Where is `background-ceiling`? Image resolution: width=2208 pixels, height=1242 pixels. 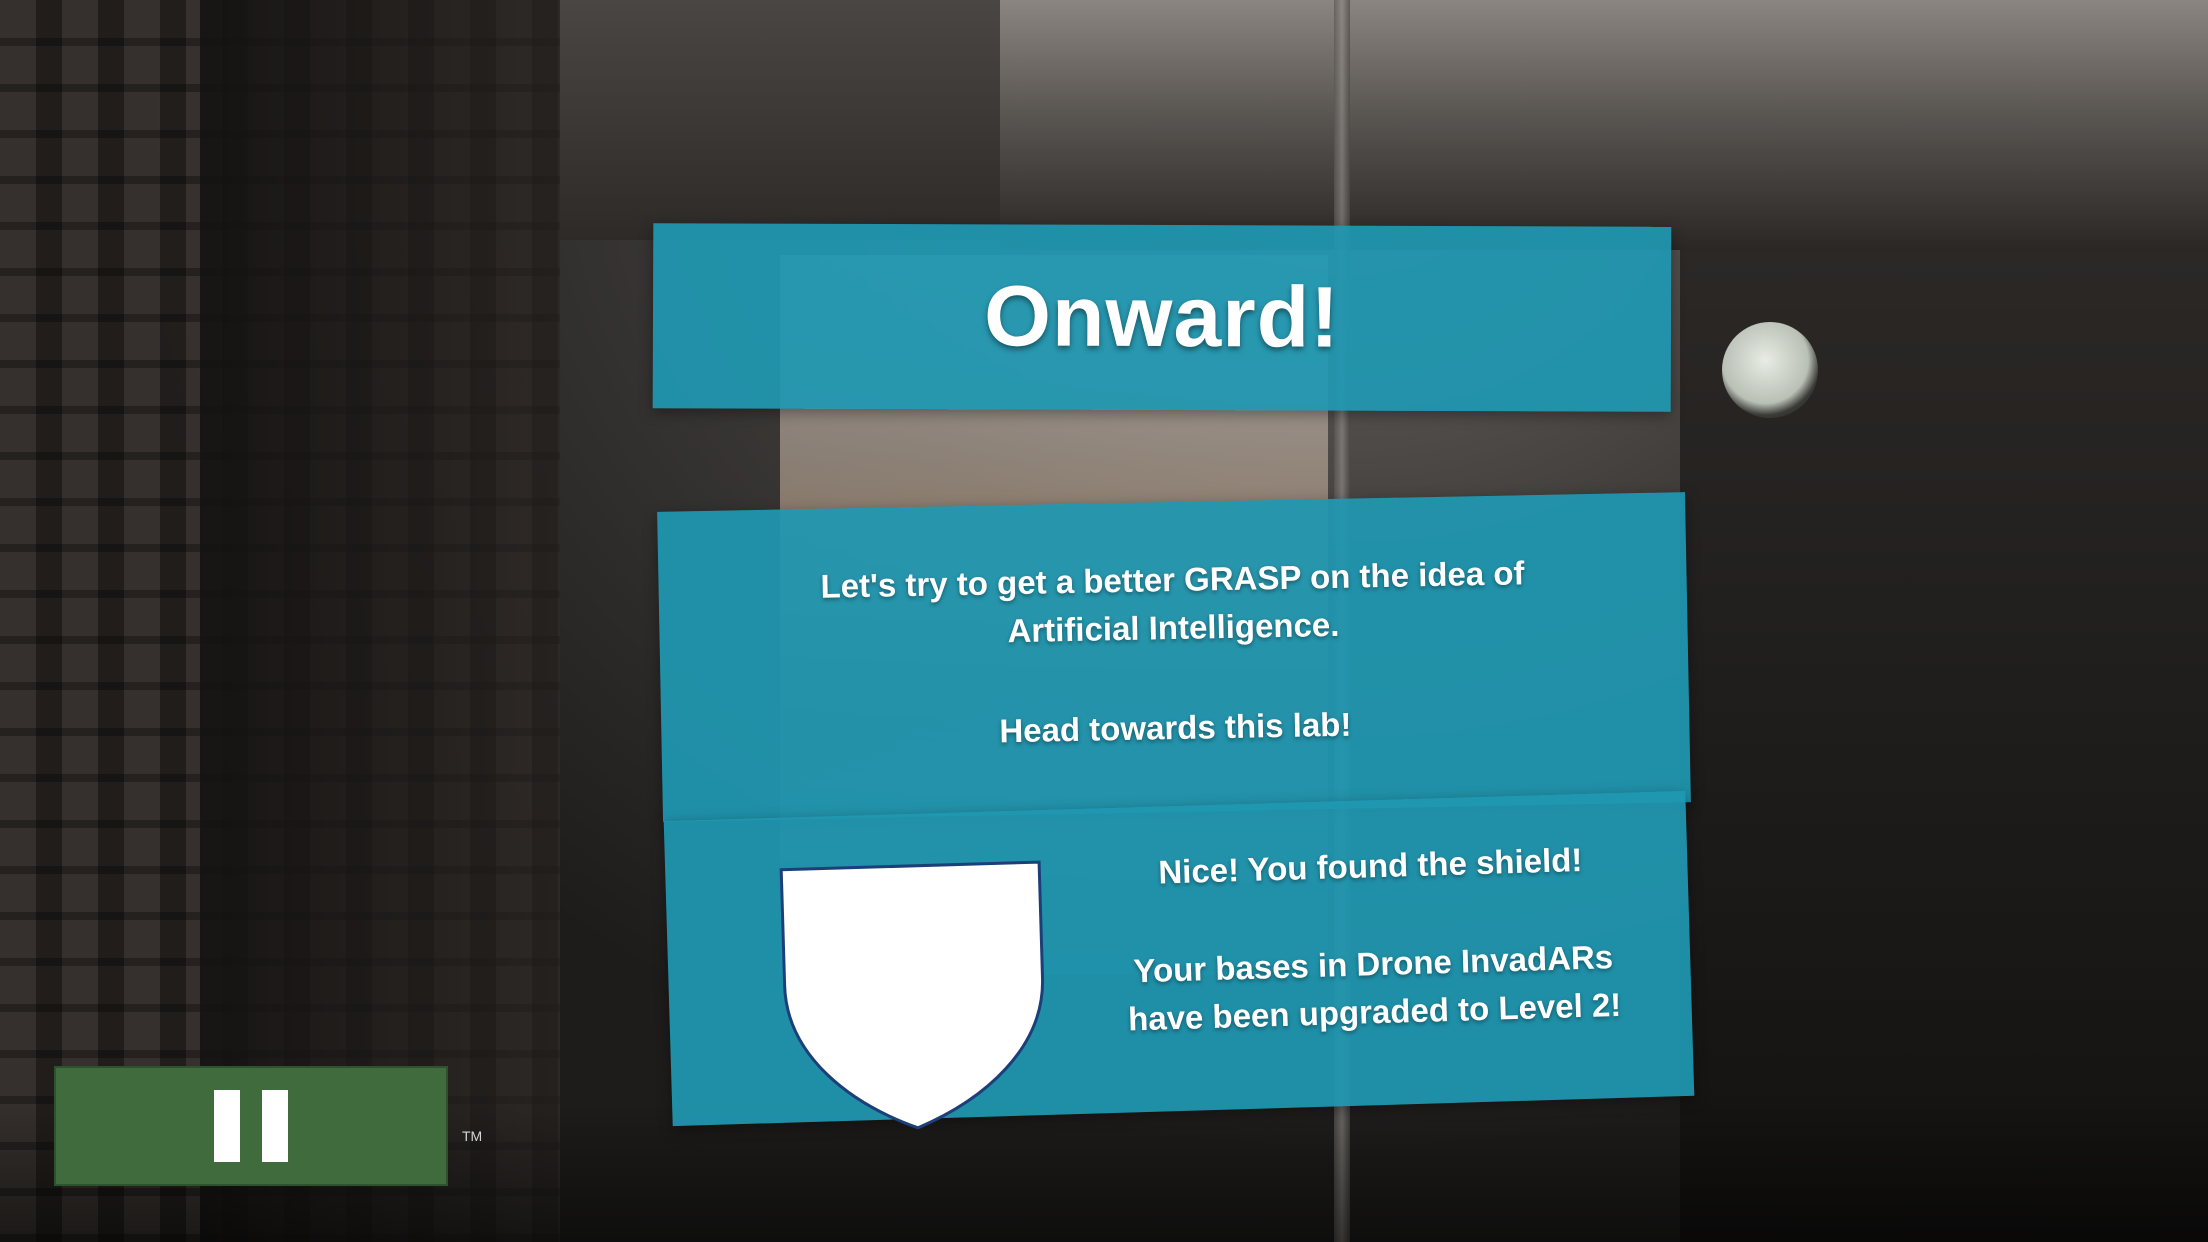
background-ceiling is located at coordinates (1604, 125).